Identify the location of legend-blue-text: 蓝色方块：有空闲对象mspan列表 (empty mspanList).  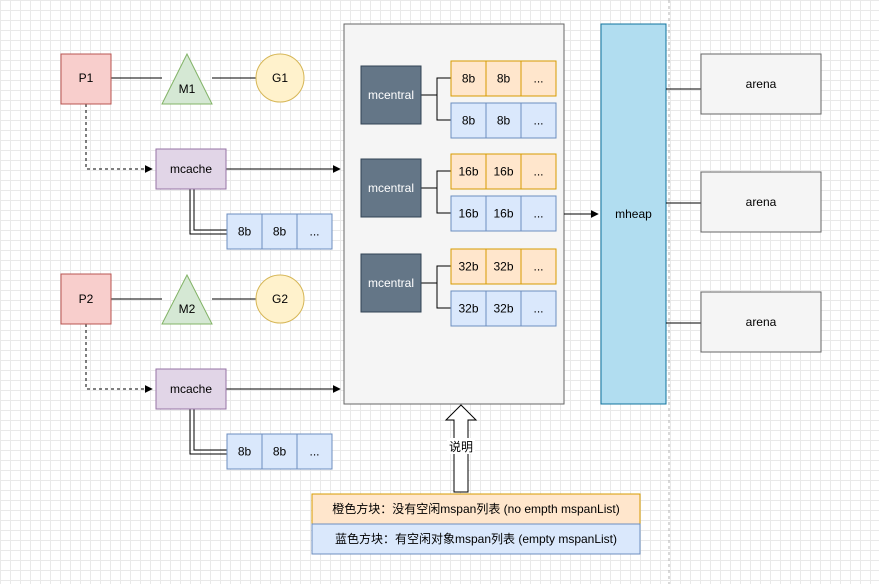
(476, 538).